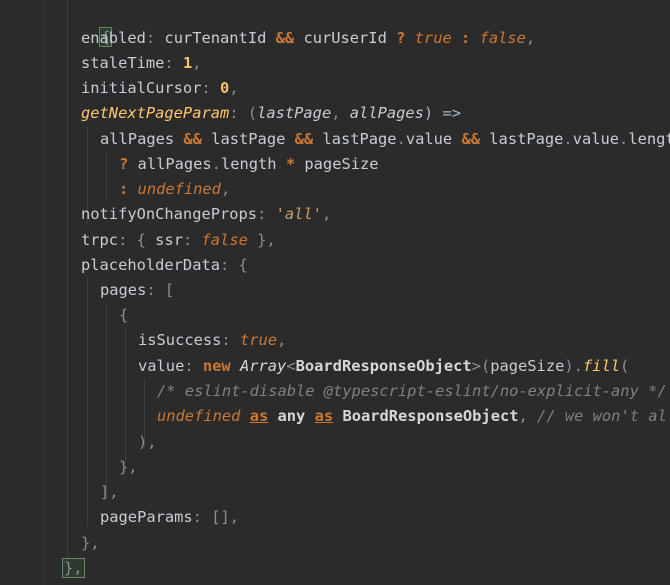 This screenshot has width=670, height=585. What do you see at coordinates (481, 366) in the screenshot?
I see `punct-token: >(` at bounding box center [481, 366].